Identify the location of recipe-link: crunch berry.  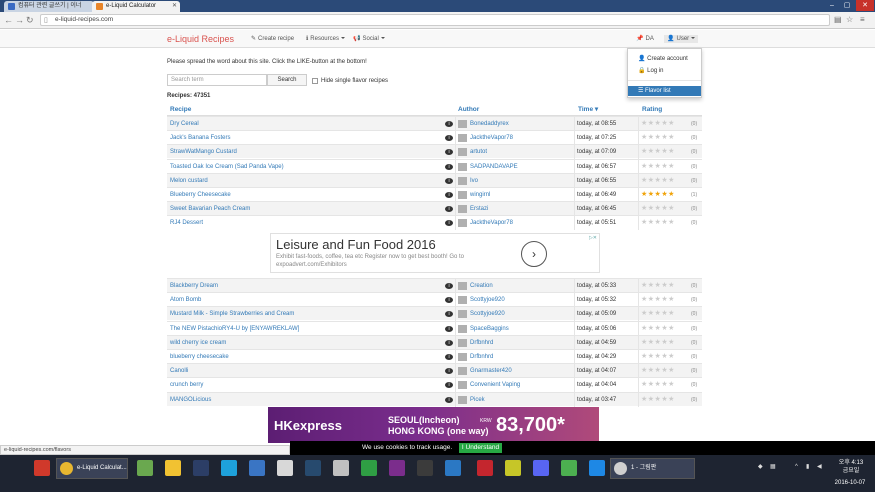
(305, 385).